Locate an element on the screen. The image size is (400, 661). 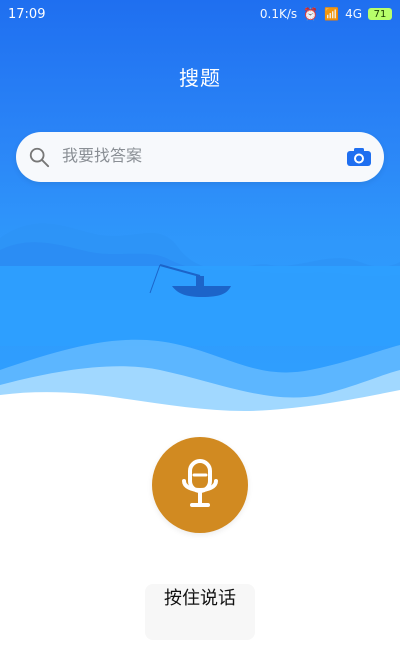
microphone-button is located at coordinates (200, 485).